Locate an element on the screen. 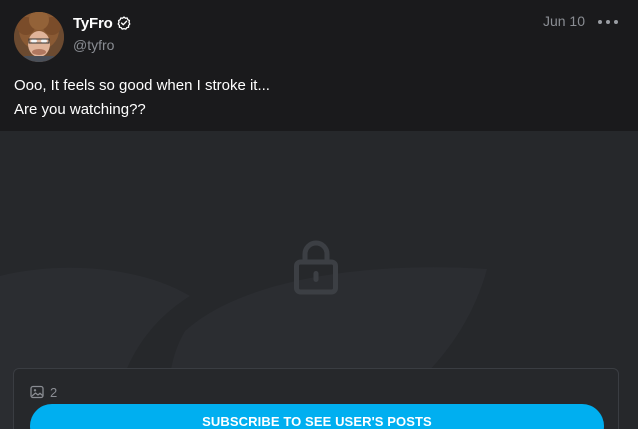 The width and height of the screenshot is (638, 429). subscribe-button-label: SUBSCRIBE TO SEE USER'S POSTS is located at coordinates (317, 421).